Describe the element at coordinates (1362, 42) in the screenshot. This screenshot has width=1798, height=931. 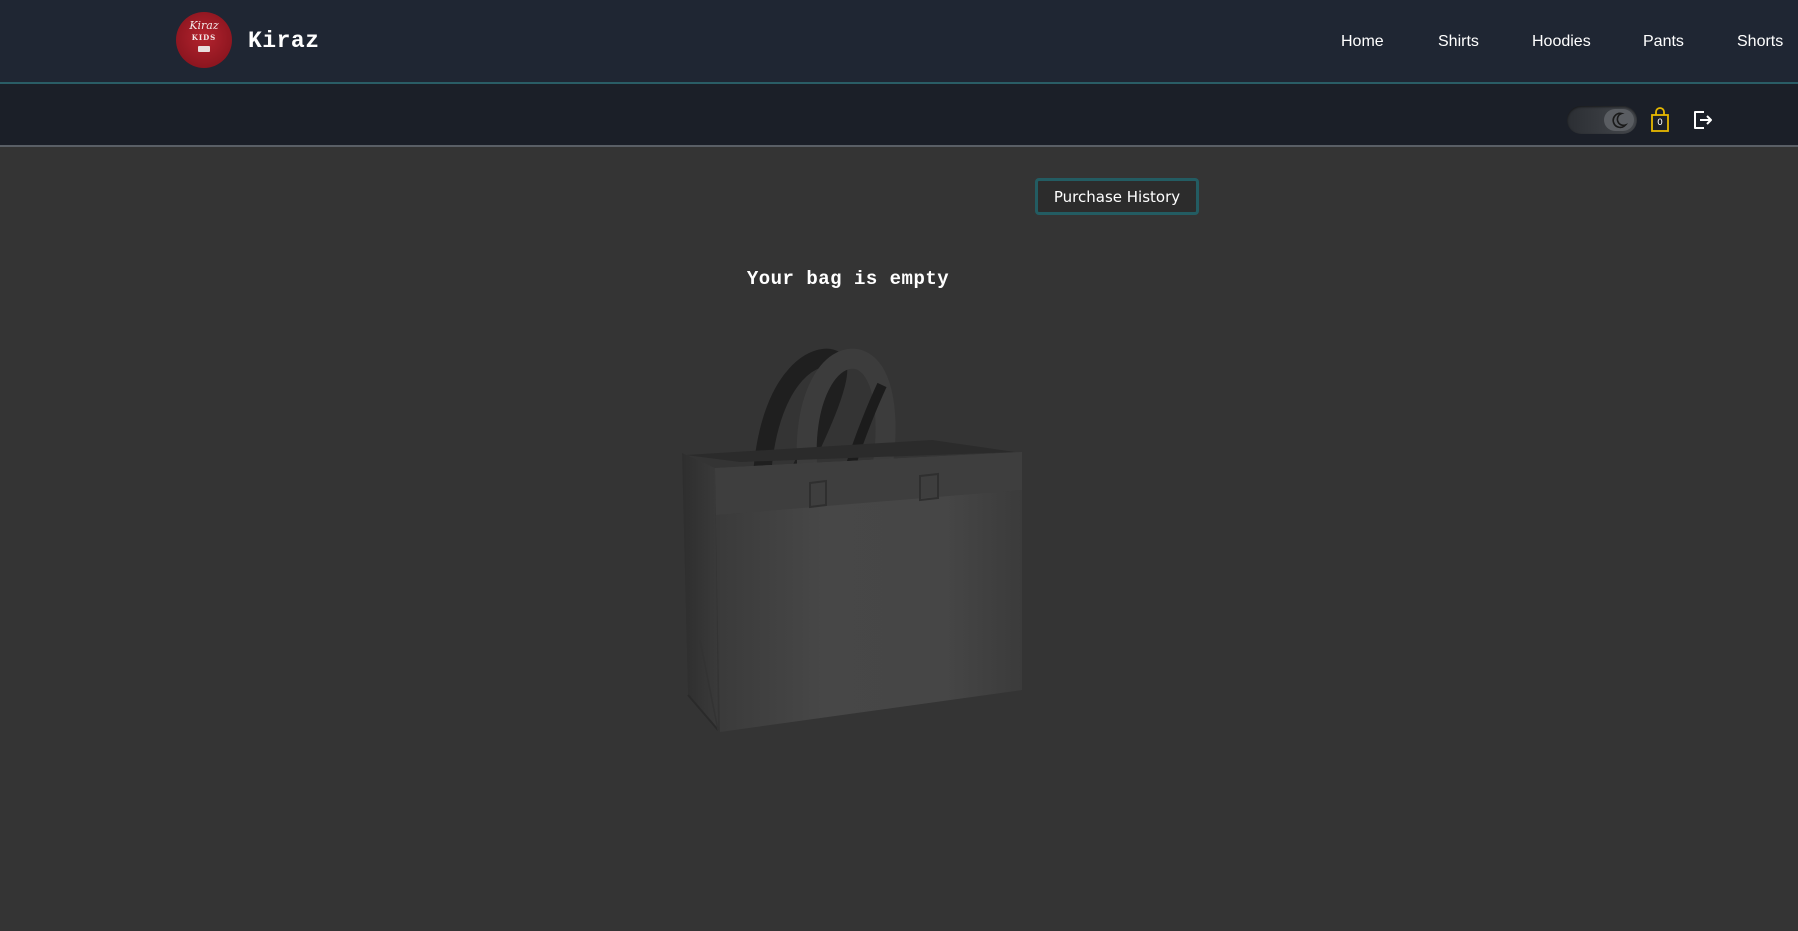
I see `nav-home: Home` at that location.